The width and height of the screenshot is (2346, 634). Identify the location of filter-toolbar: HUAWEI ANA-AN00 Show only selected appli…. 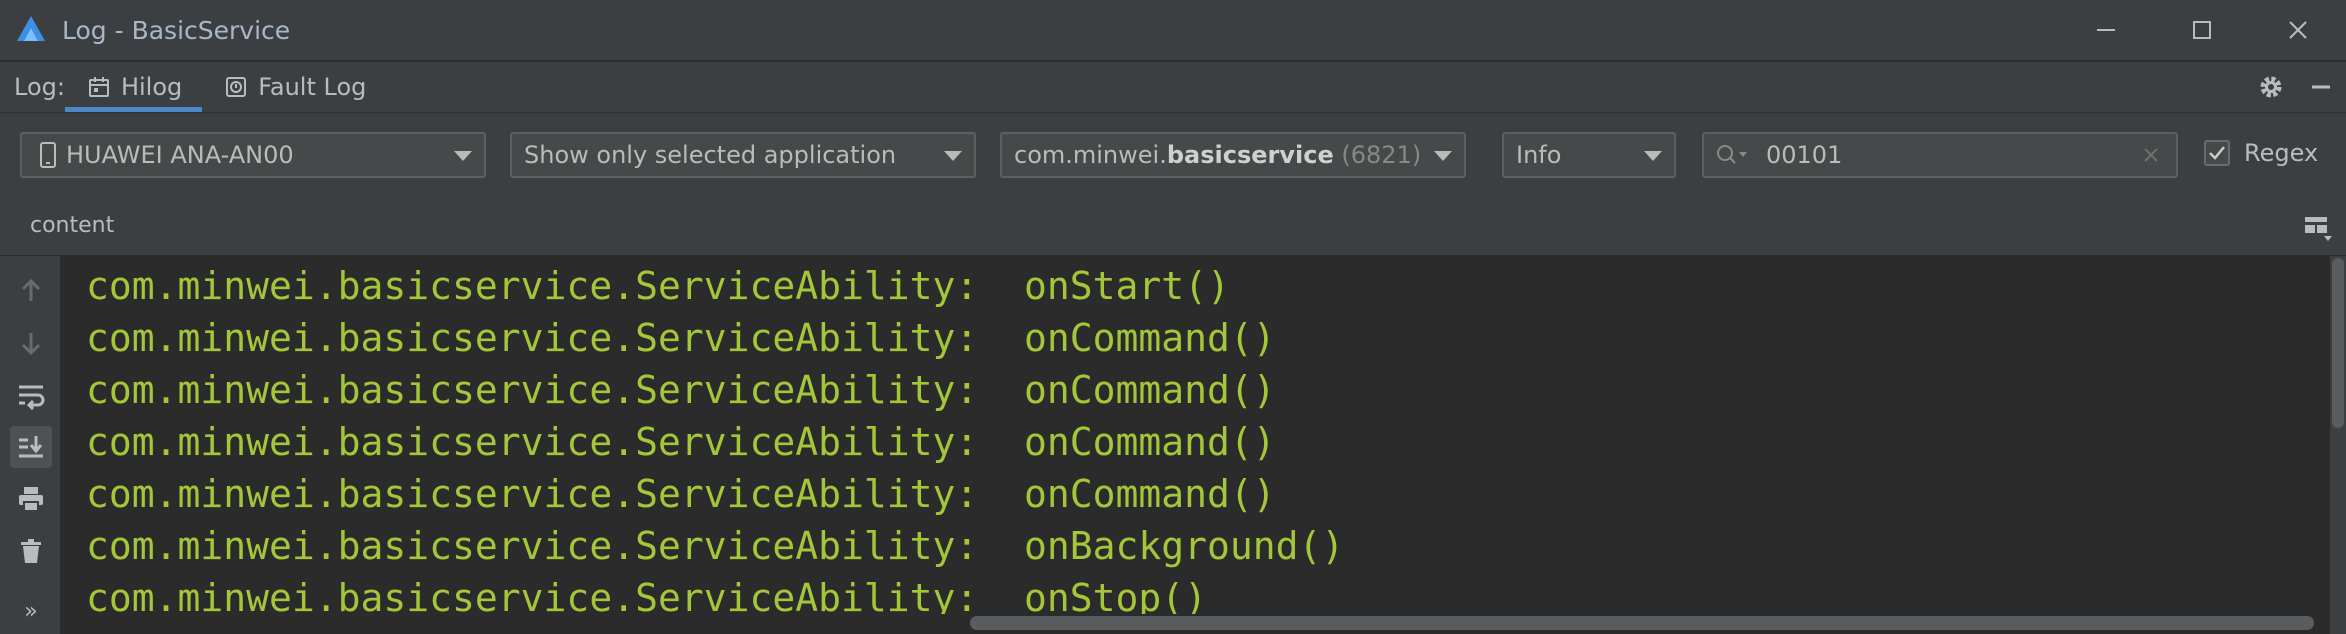
(1173, 156).